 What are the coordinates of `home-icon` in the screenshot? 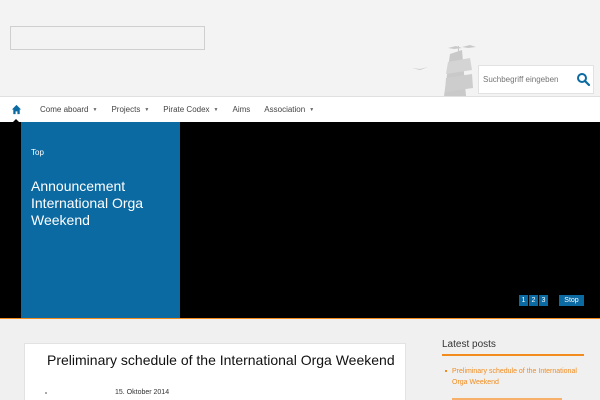 It's located at (16, 109).